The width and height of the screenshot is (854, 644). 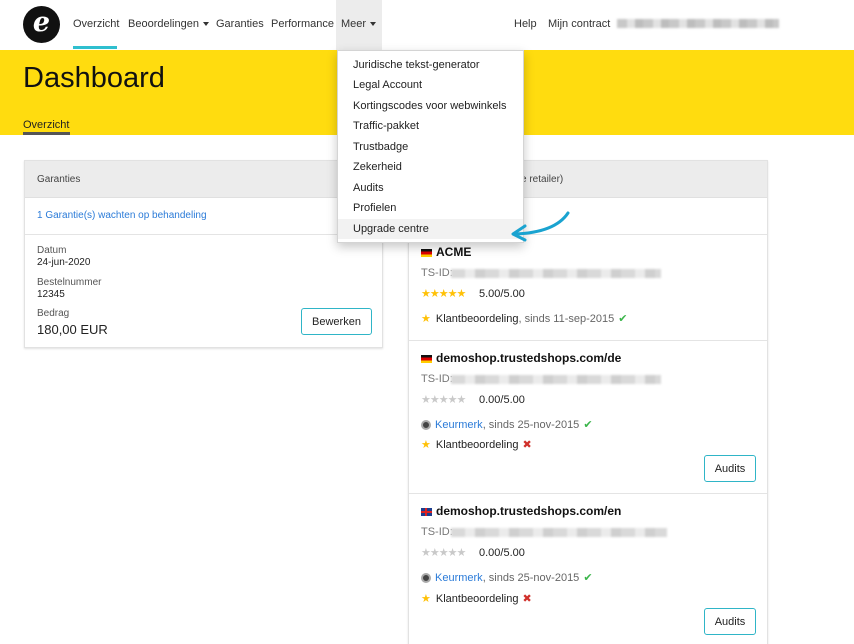 I want to click on order-number-label: Bestelnummer, so click(x=69, y=282).